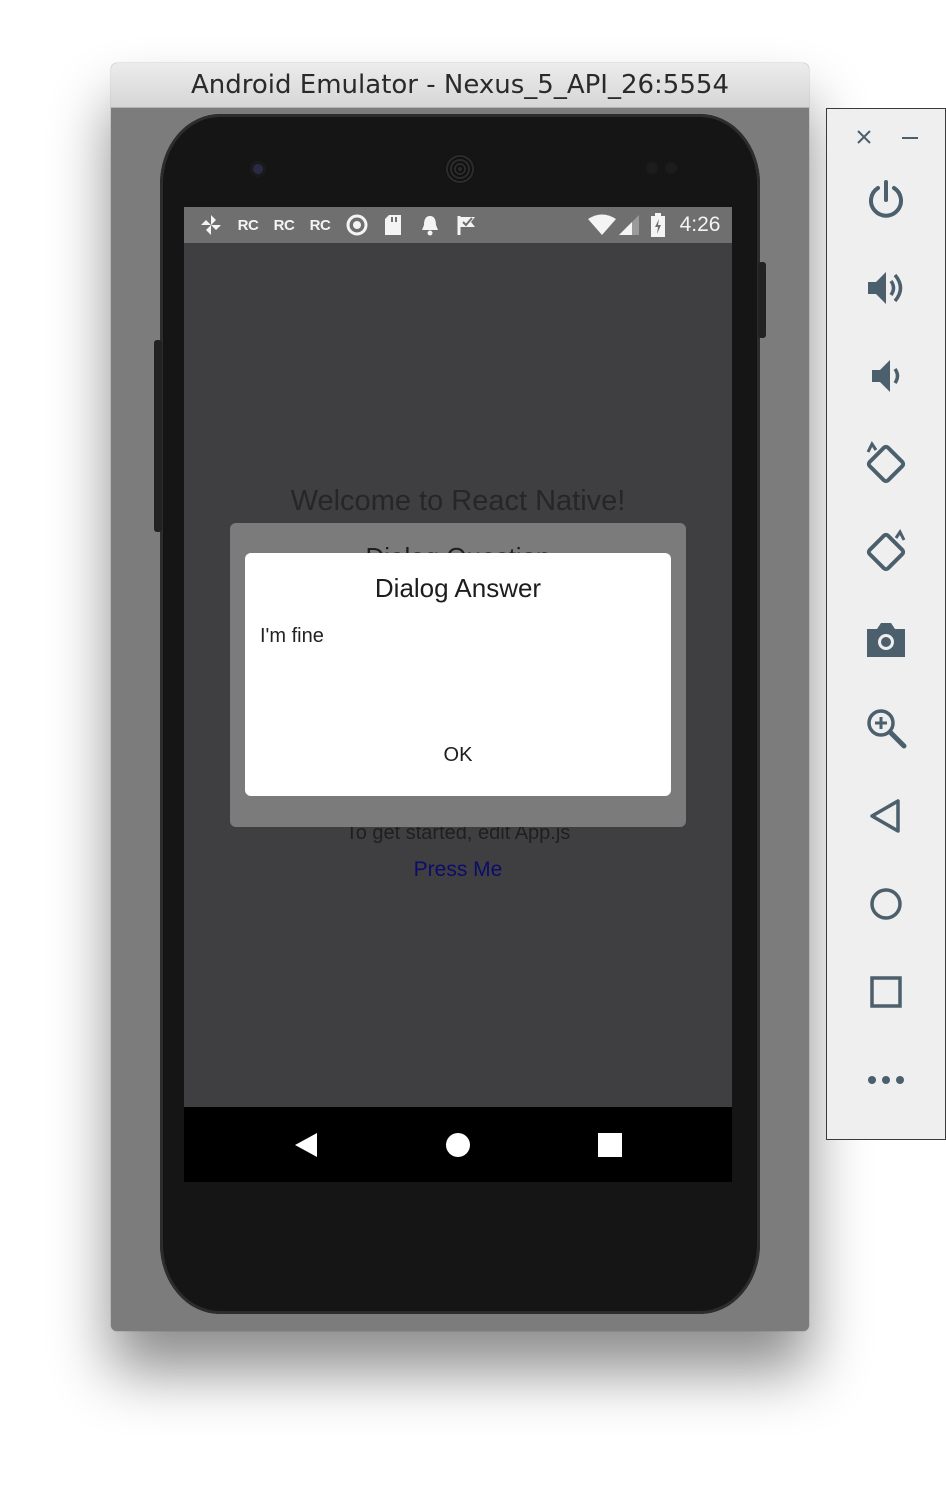 This screenshot has width=946, height=1490. I want to click on power-icon, so click(886, 200).